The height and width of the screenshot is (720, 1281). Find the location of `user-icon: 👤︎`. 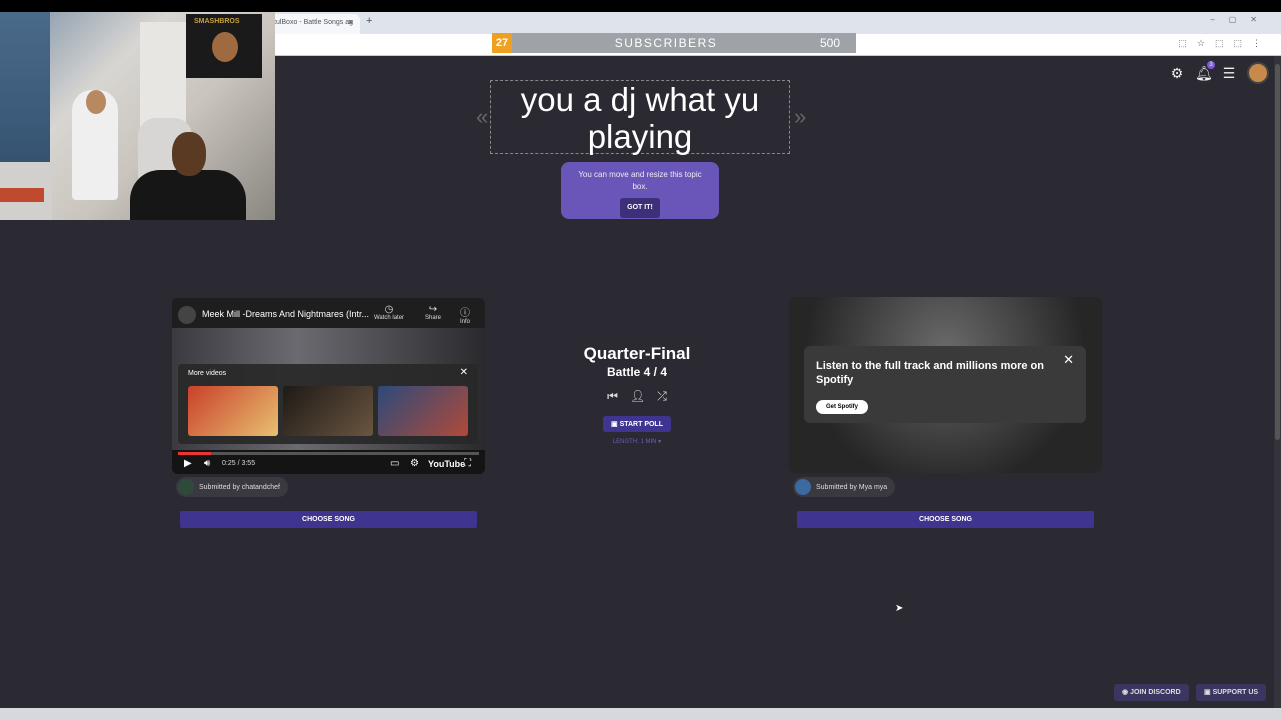

user-icon: 👤︎ is located at coordinates (637, 396).